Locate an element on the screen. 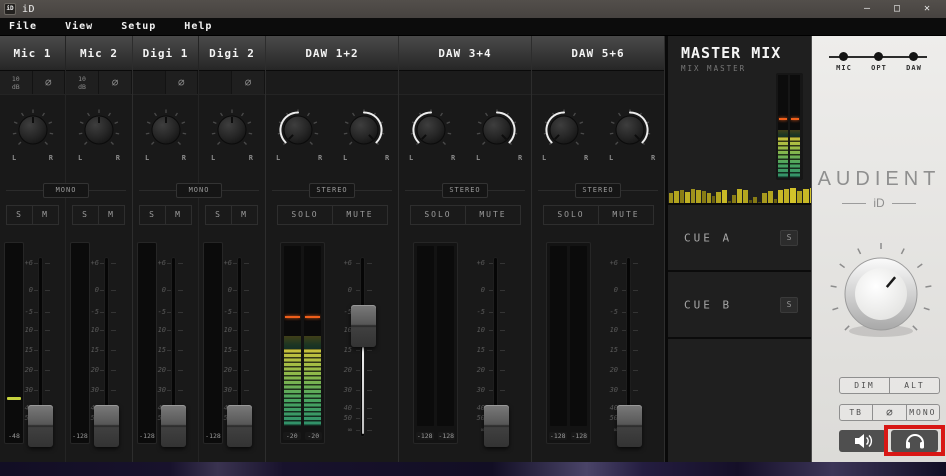 The width and height of the screenshot is (946, 476). maximize-button: □ is located at coordinates (897, 9).